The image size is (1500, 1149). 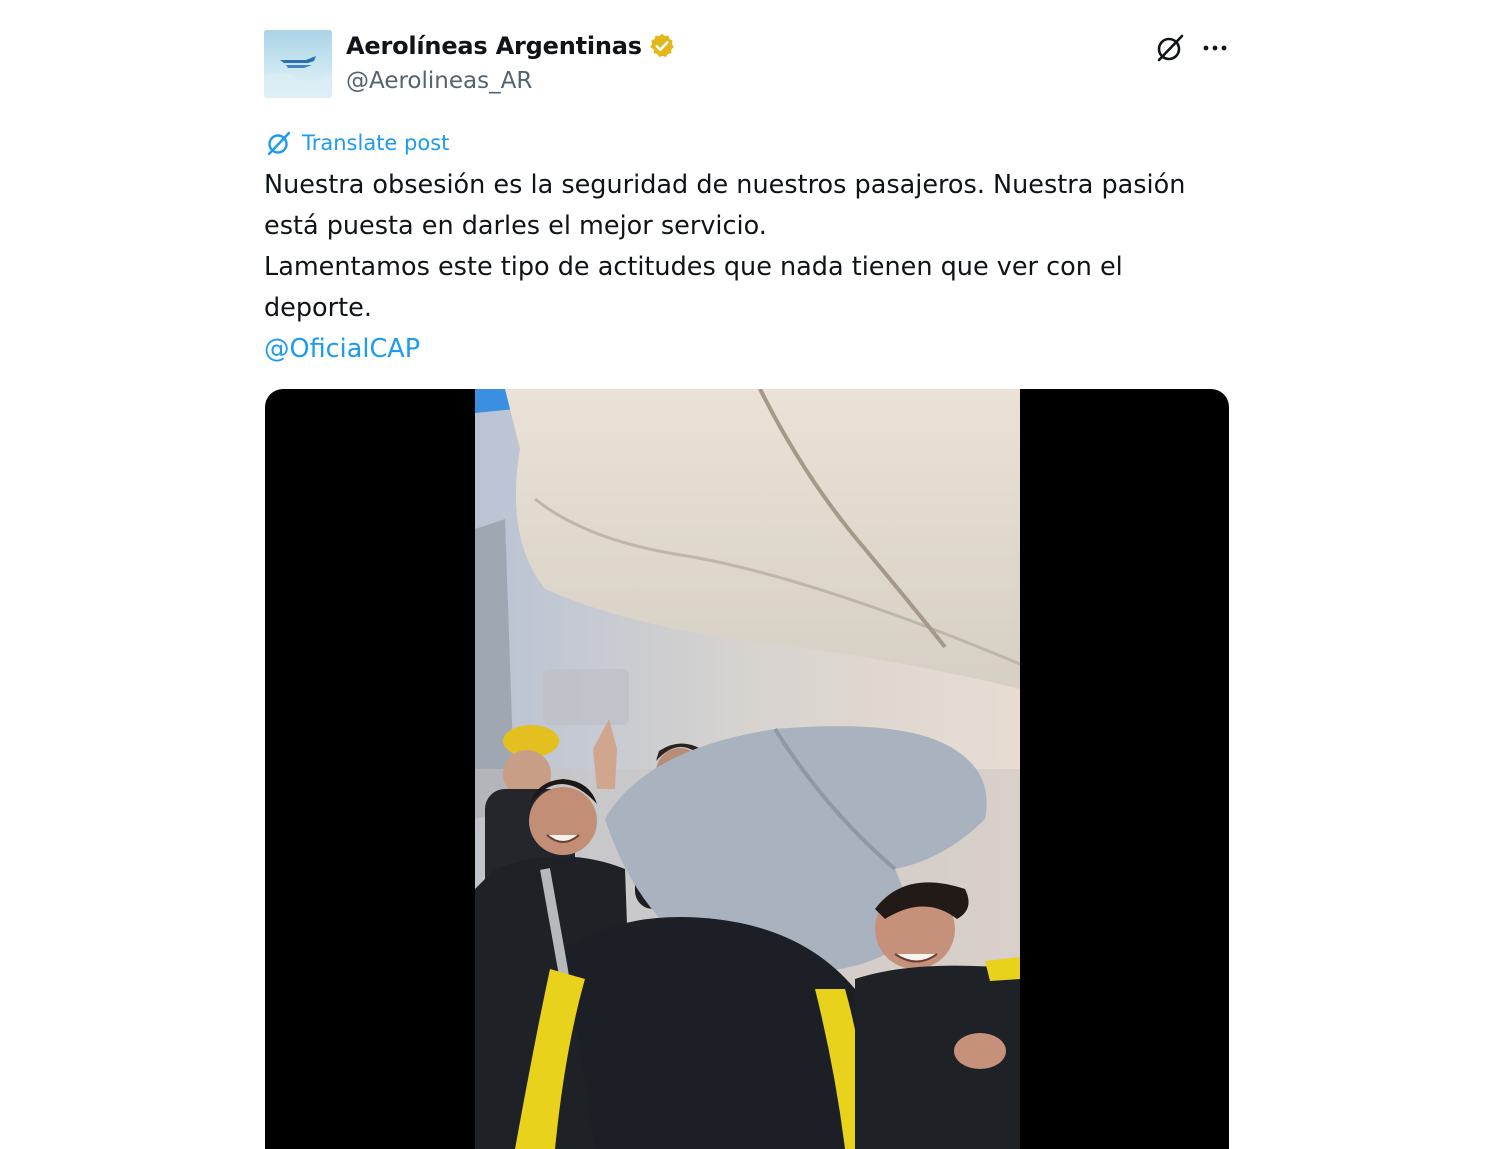 I want to click on translate-post-label: Translate post, so click(x=376, y=143).